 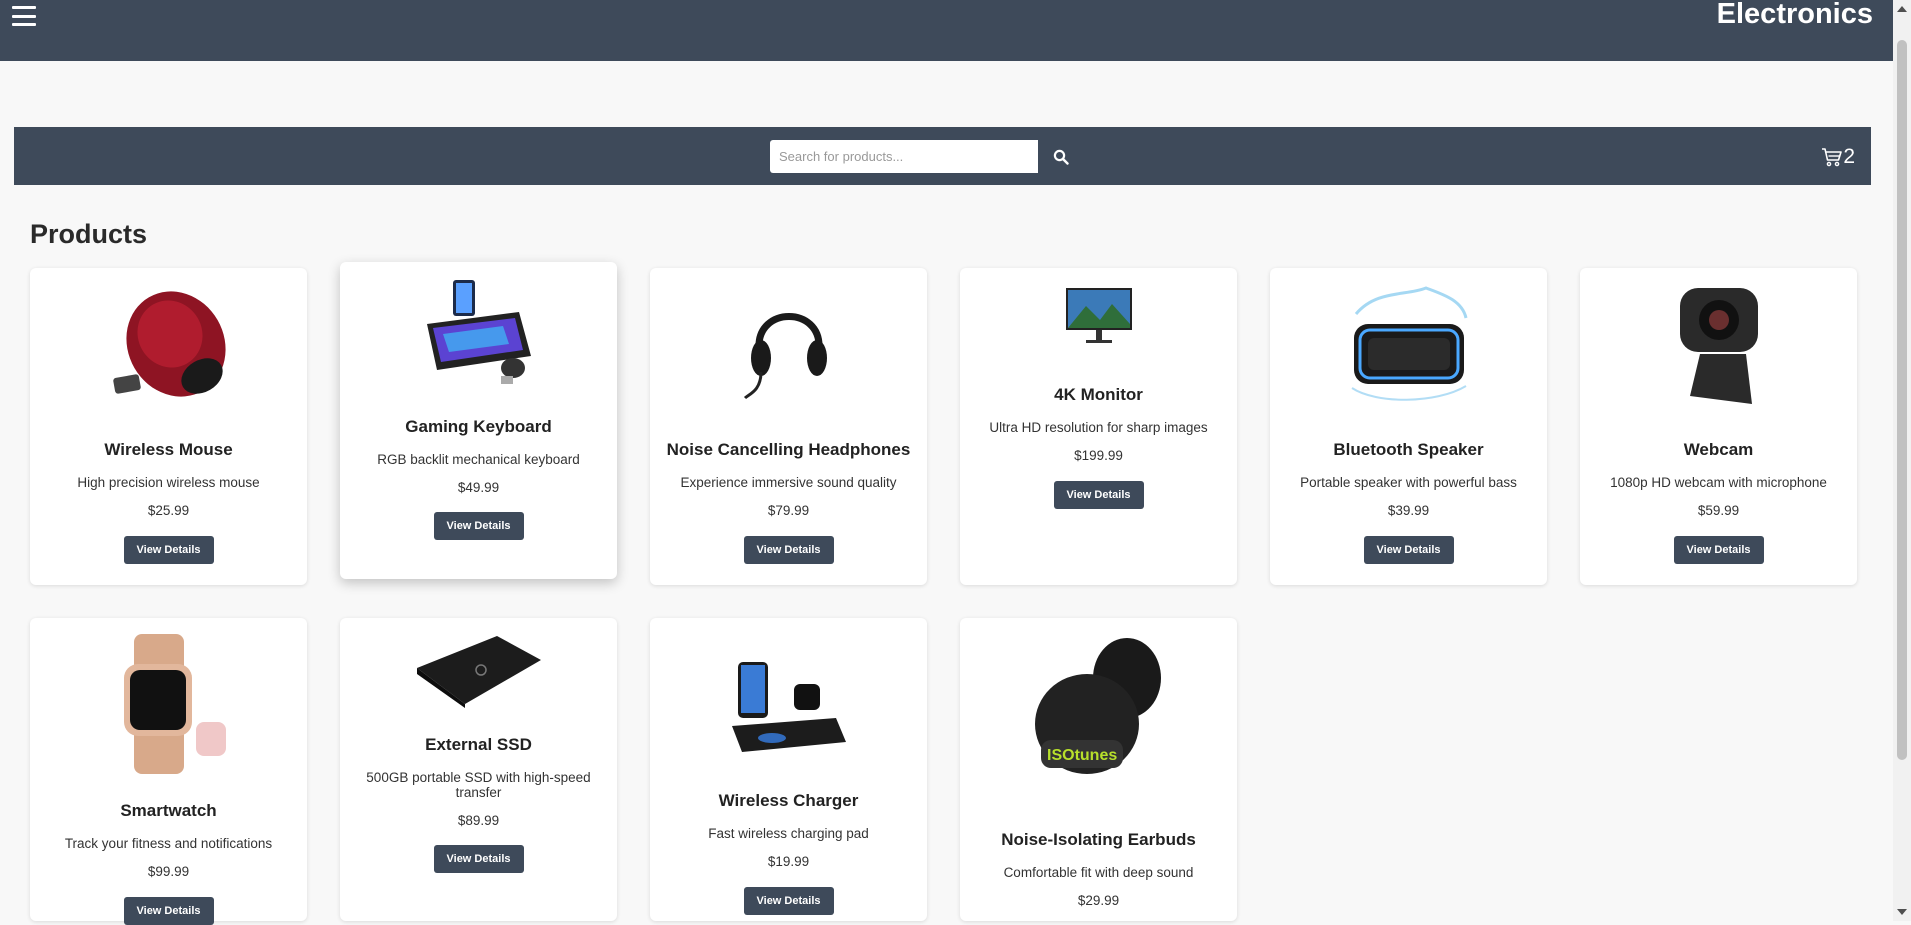 What do you see at coordinates (1098, 394) in the screenshot?
I see `product-name: 4K Monitor` at bounding box center [1098, 394].